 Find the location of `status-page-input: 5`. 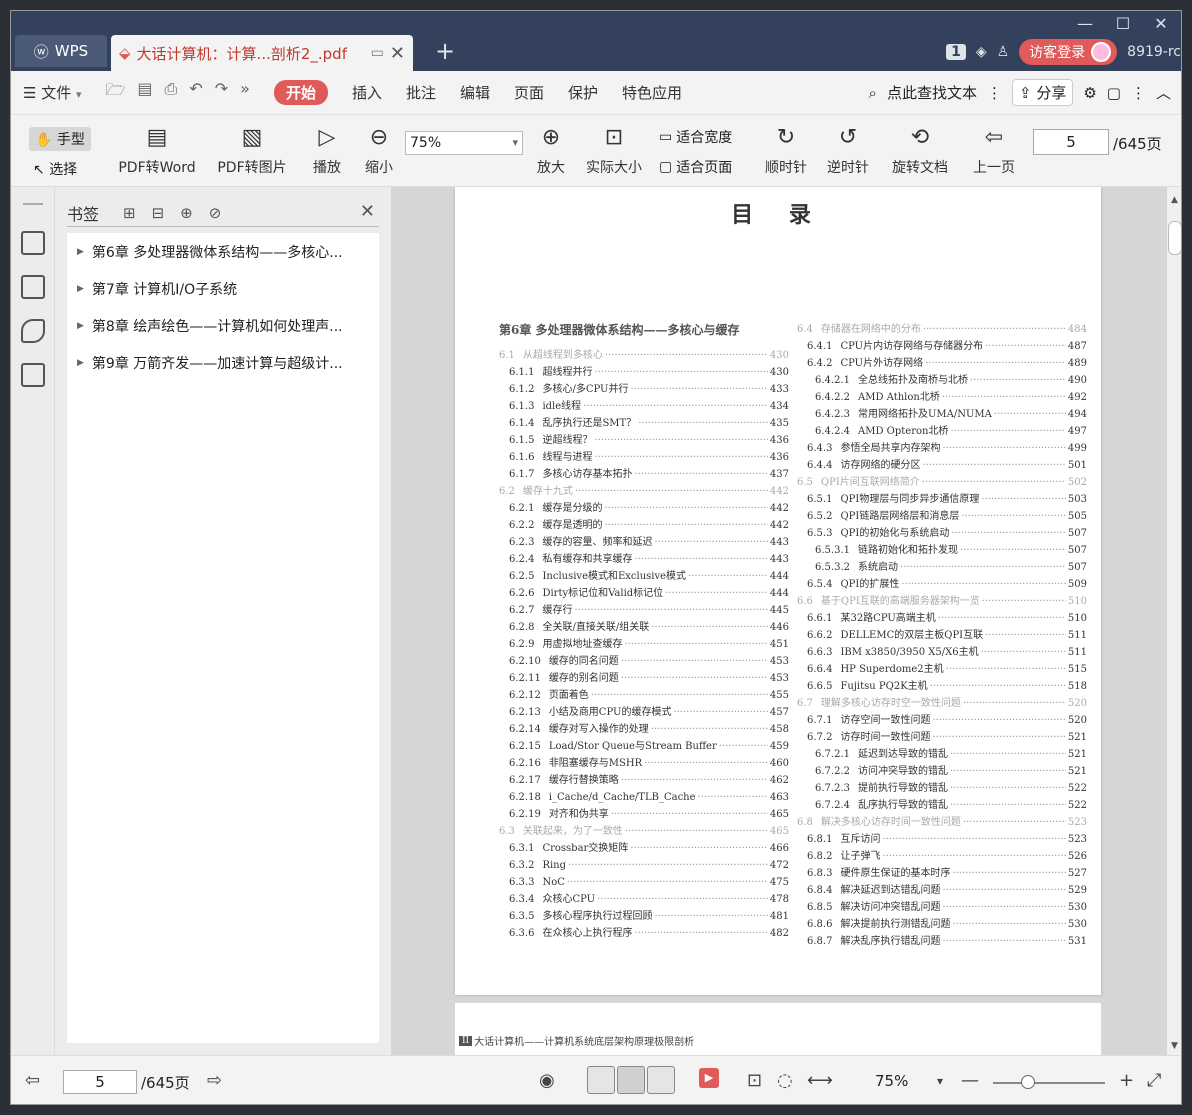

status-page-input: 5 is located at coordinates (100, 1082).